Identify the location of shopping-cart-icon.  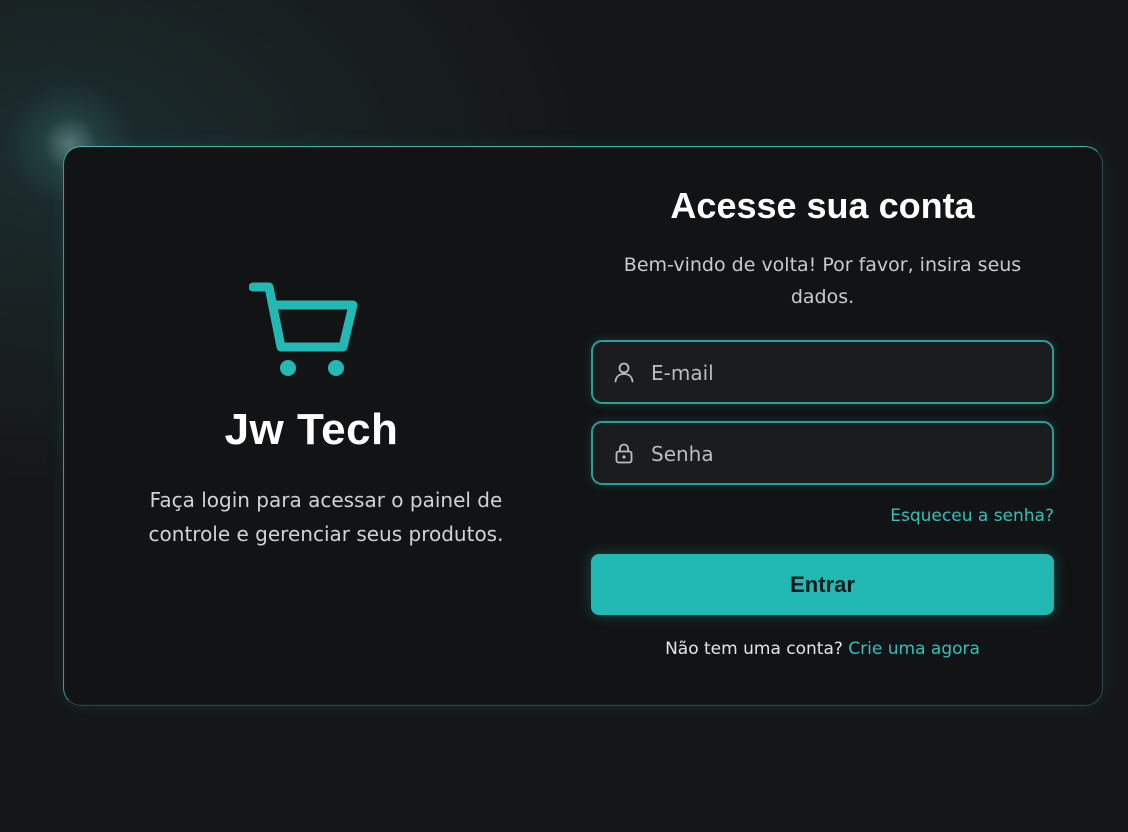
(303, 329).